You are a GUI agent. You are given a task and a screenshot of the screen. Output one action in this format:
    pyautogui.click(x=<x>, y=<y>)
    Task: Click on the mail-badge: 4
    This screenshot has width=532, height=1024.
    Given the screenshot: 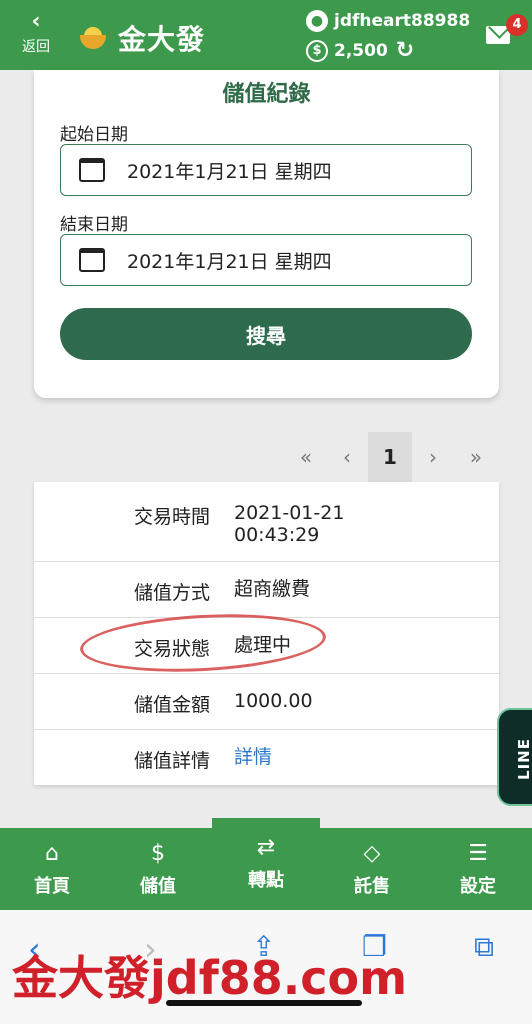 What is the action you would take?
    pyautogui.click(x=517, y=25)
    